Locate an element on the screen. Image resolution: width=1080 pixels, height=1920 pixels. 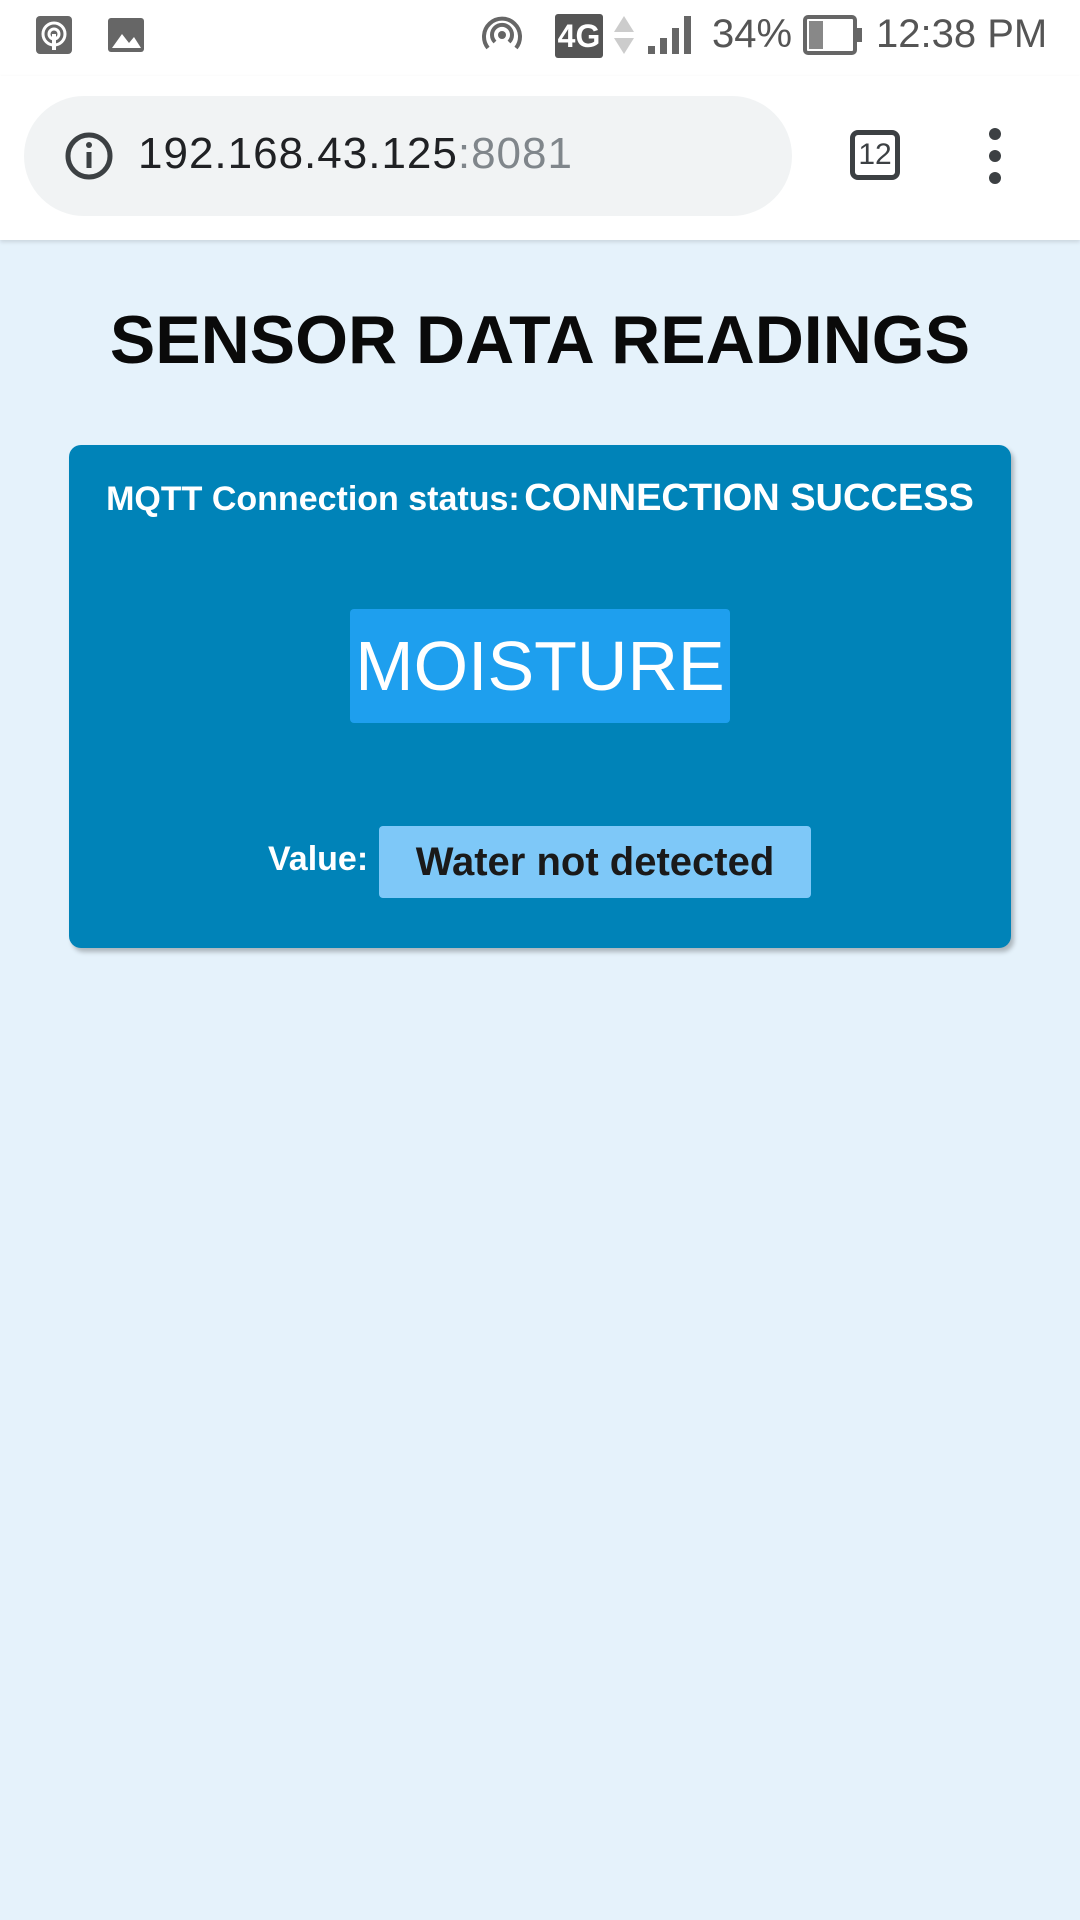
data-arrows-icon is located at coordinates (624, 35).